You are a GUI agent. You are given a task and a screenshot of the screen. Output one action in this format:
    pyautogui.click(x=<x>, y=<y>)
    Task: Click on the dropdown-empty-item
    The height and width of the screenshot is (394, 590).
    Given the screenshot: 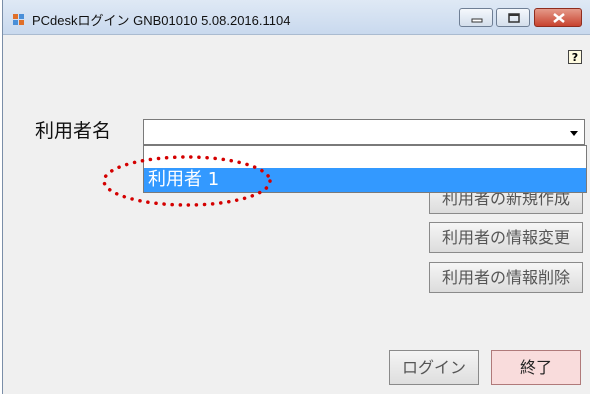 What is the action you would take?
    pyautogui.click(x=365, y=157)
    